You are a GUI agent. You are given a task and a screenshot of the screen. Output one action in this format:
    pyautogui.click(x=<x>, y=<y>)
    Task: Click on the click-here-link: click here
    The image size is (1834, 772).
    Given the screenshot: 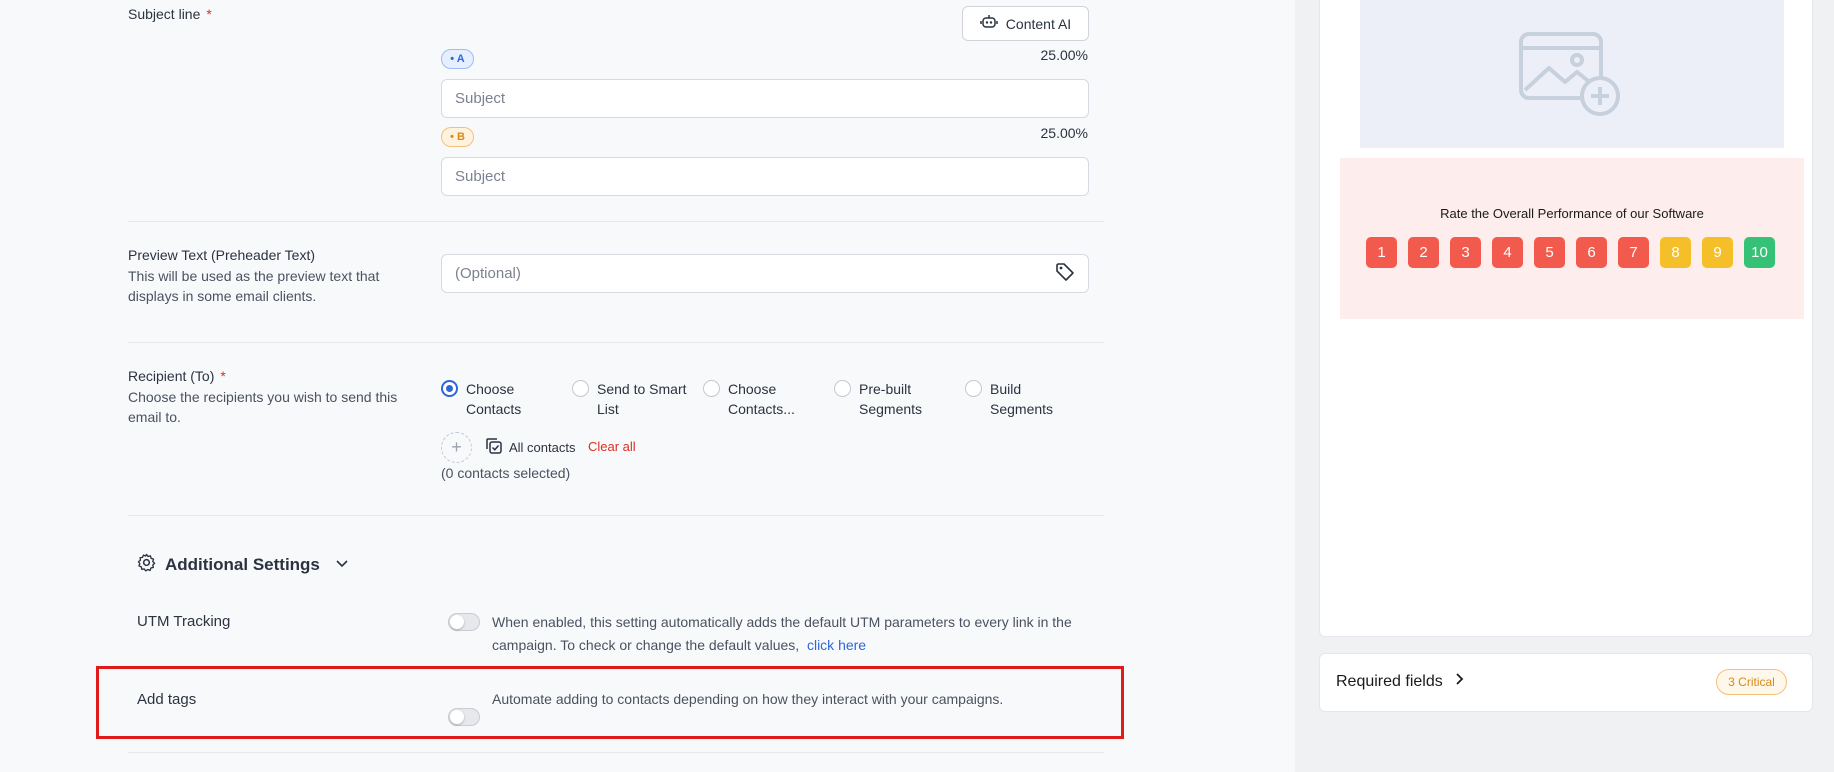 What is the action you would take?
    pyautogui.click(x=836, y=645)
    